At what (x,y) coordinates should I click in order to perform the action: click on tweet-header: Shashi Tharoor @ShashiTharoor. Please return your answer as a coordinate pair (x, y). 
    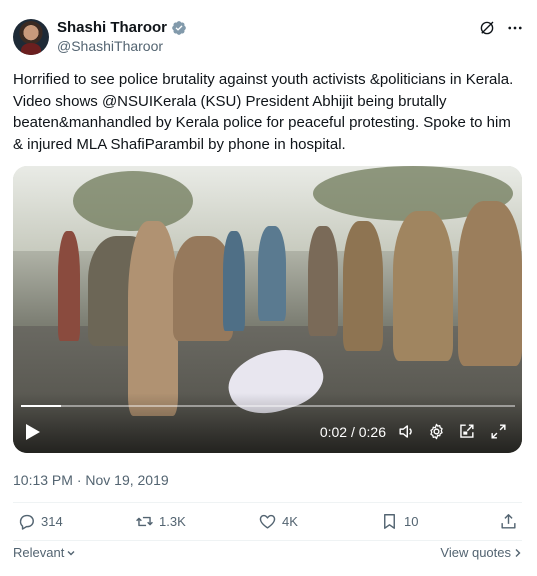
    Looking at the image, I should click on (268, 37).